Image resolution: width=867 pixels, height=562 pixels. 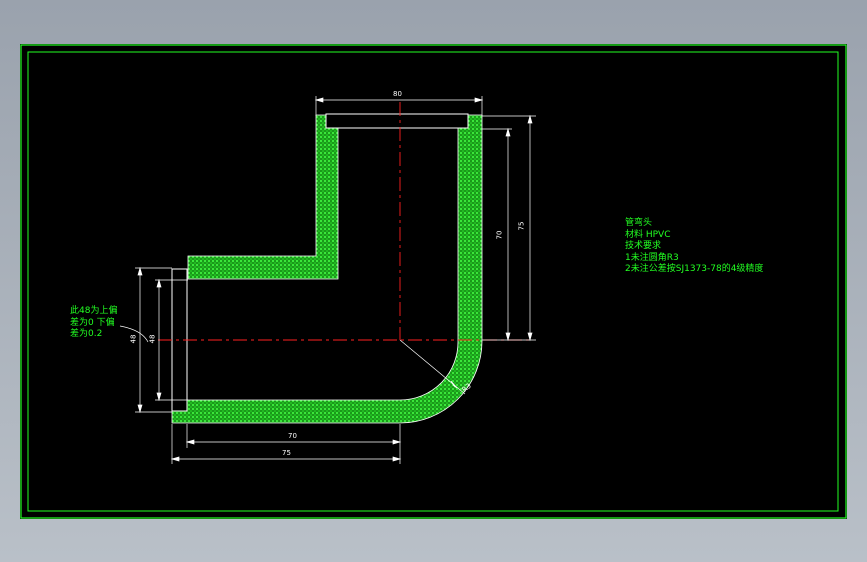 I want to click on dim-text-top-width: 80, so click(x=397, y=94).